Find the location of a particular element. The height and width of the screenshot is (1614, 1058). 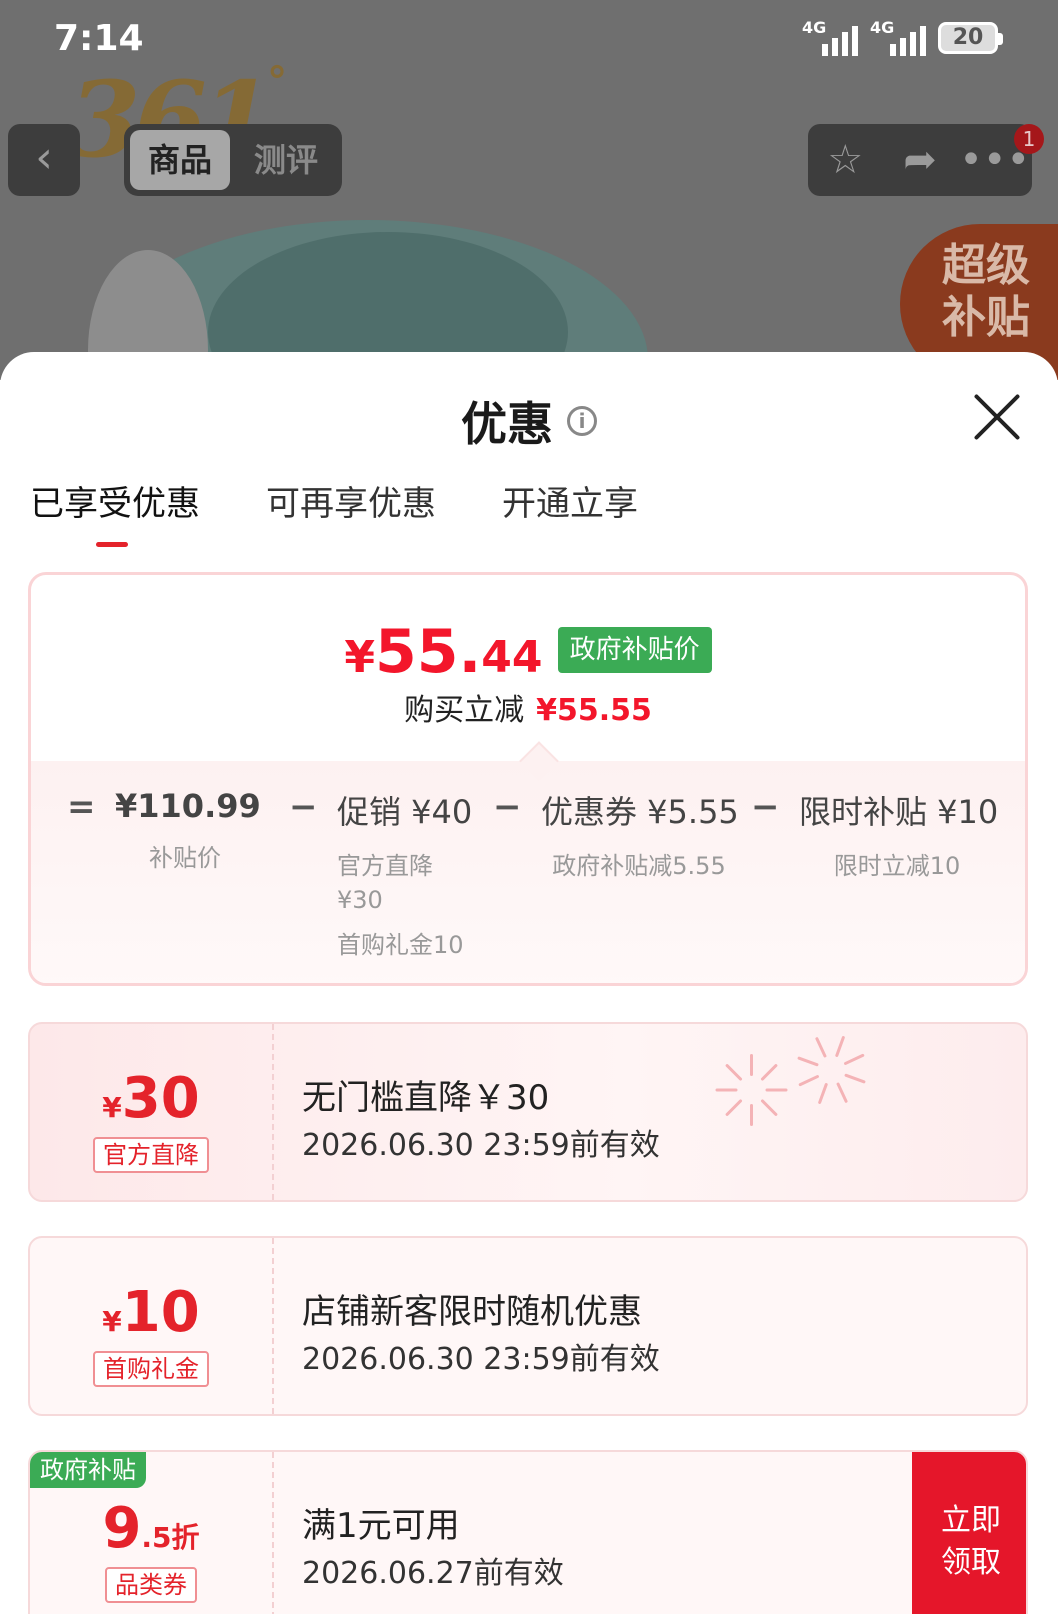

final-price: ¥55.44 政府补贴价 is located at coordinates (528, 652).